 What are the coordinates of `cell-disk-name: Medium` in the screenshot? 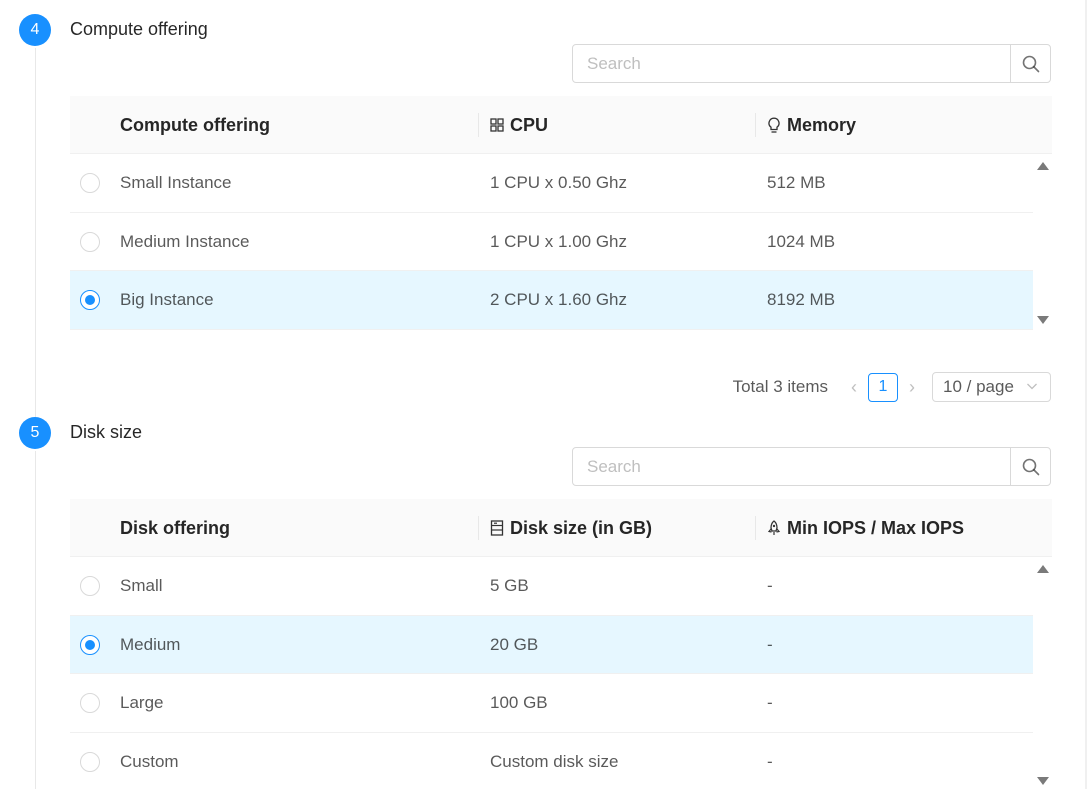 It's located at (150, 644).